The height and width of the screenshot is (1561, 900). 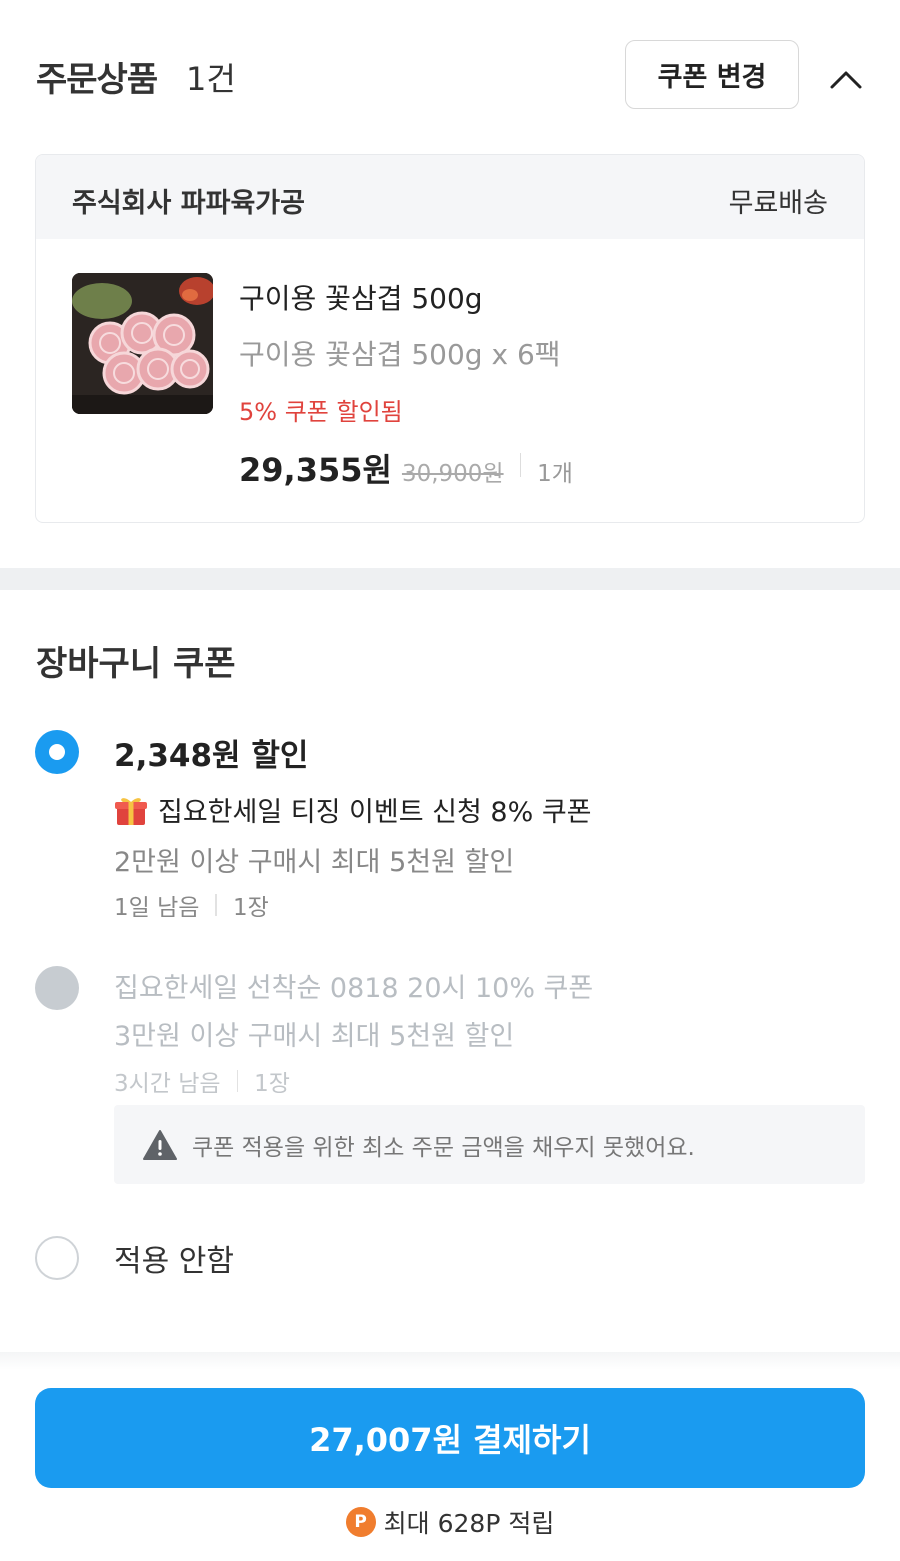 I want to click on coupon-section-title: 장바구니 쿠폰, so click(x=136, y=664).